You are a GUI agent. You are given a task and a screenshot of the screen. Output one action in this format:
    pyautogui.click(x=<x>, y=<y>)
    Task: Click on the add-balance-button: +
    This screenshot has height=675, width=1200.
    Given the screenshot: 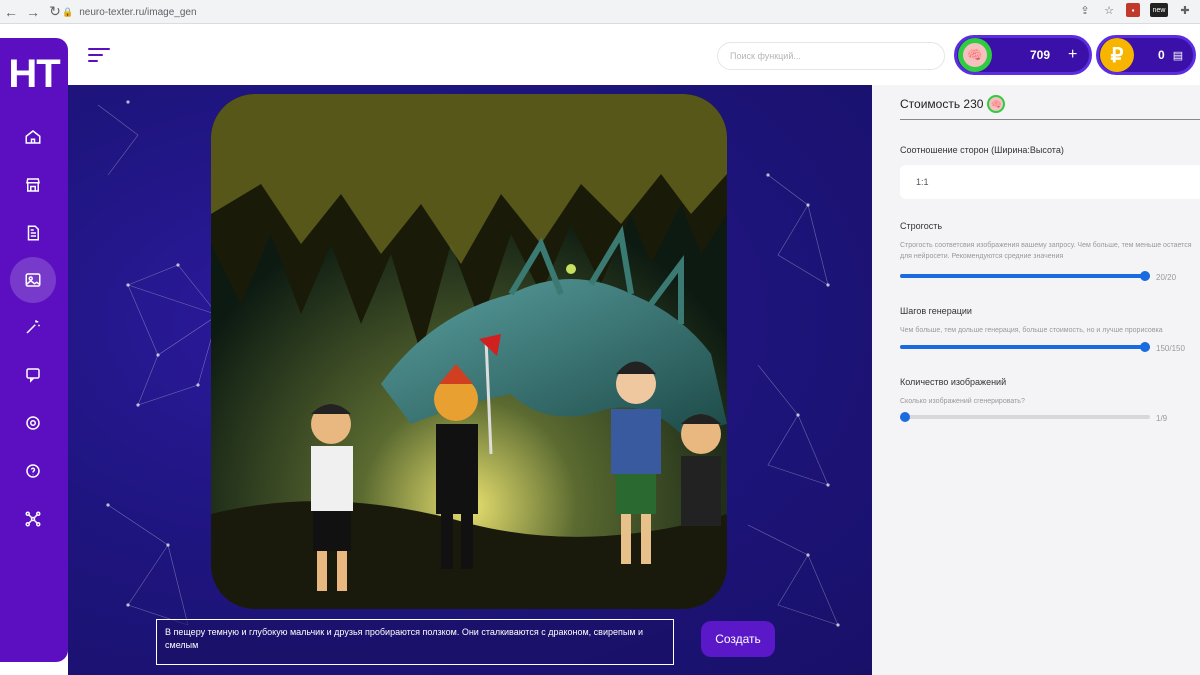 What is the action you would take?
    pyautogui.click(x=1072, y=55)
    